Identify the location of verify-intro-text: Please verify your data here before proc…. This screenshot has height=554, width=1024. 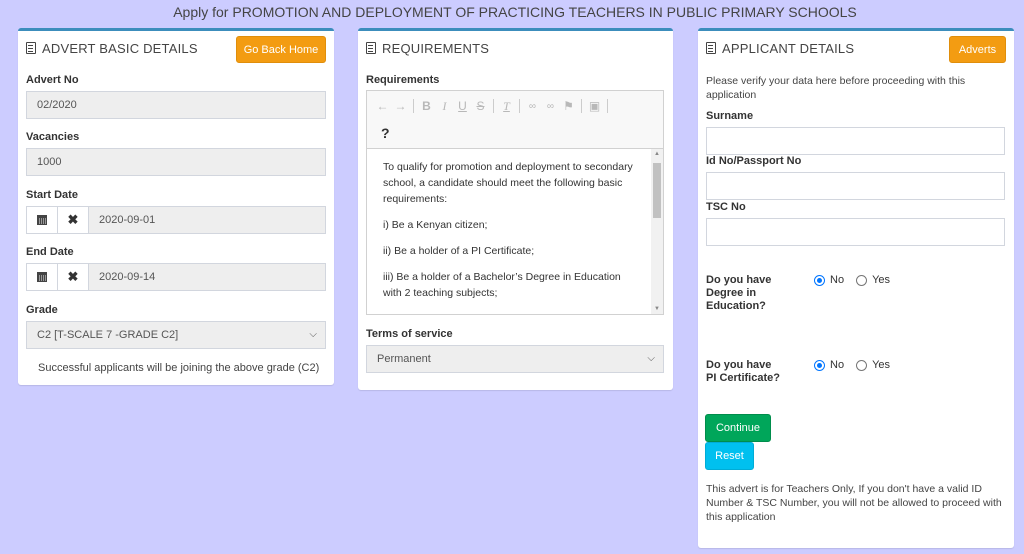
(836, 88).